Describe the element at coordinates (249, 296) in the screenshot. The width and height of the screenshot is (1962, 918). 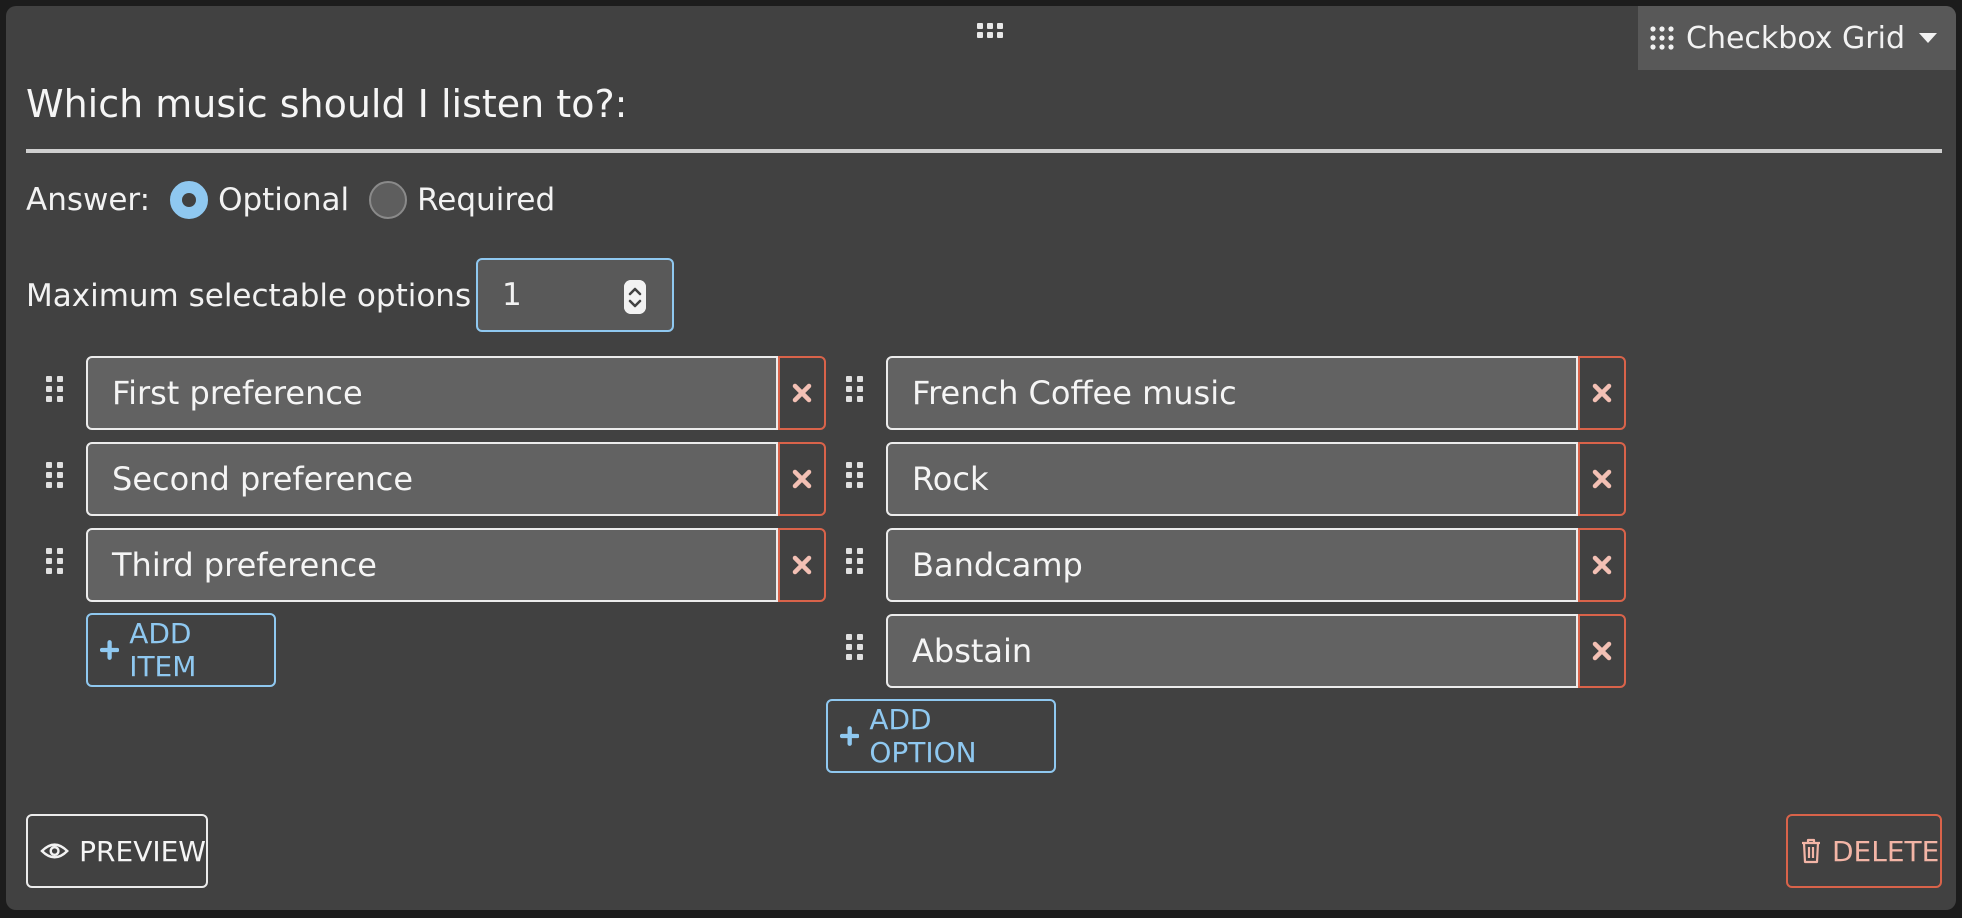
I see `max-options-label: Maximum selectable options` at that location.